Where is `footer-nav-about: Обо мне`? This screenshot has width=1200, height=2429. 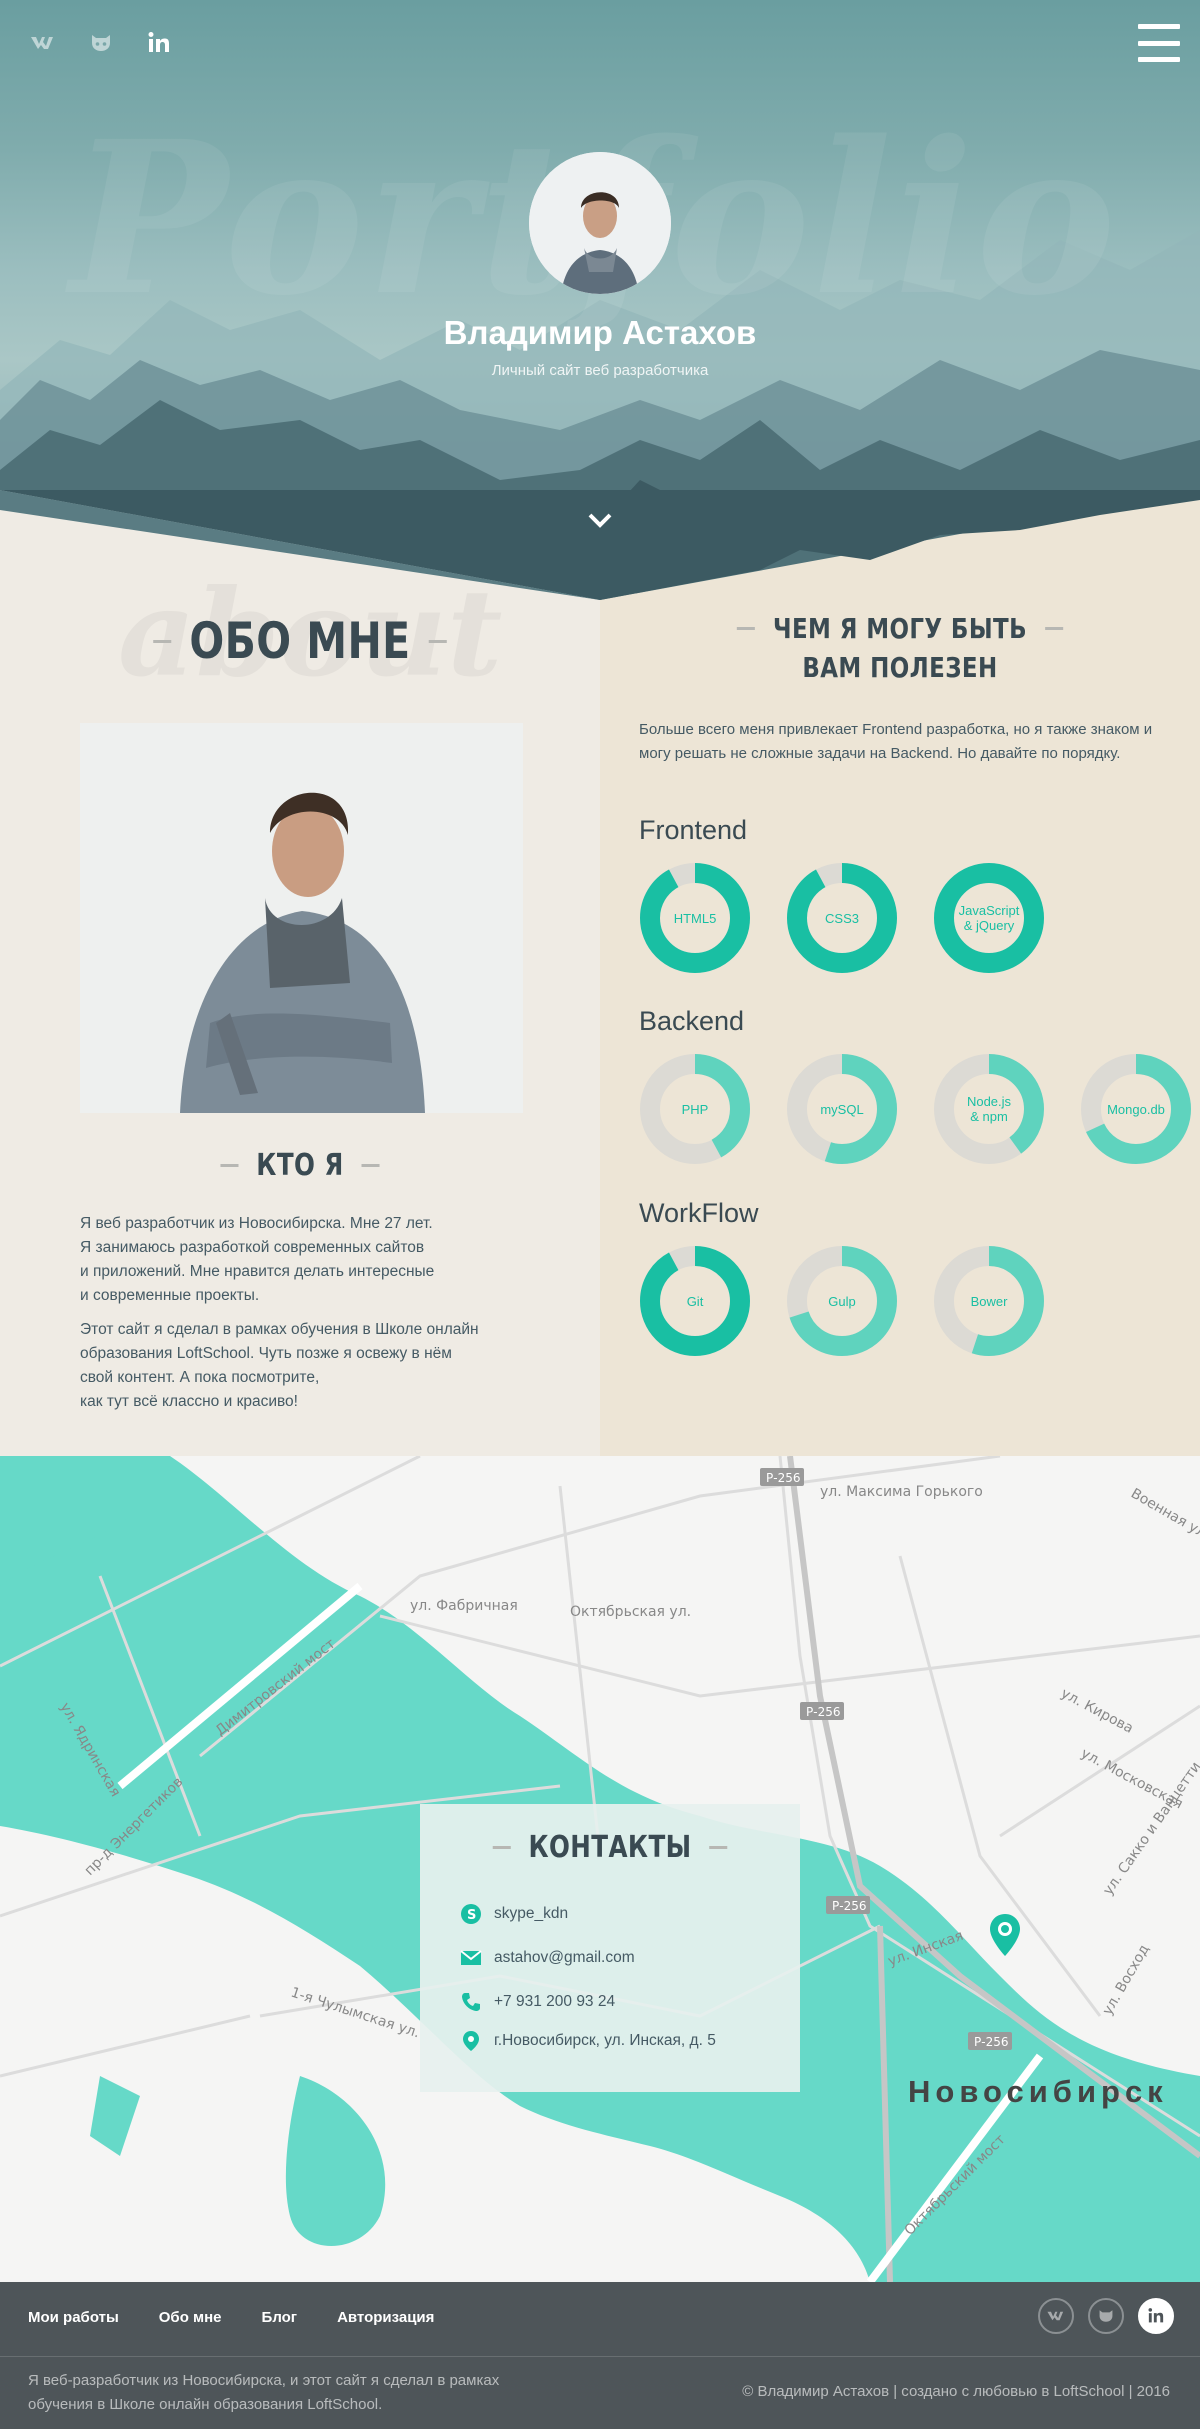 footer-nav-about: Обо мне is located at coordinates (190, 2317).